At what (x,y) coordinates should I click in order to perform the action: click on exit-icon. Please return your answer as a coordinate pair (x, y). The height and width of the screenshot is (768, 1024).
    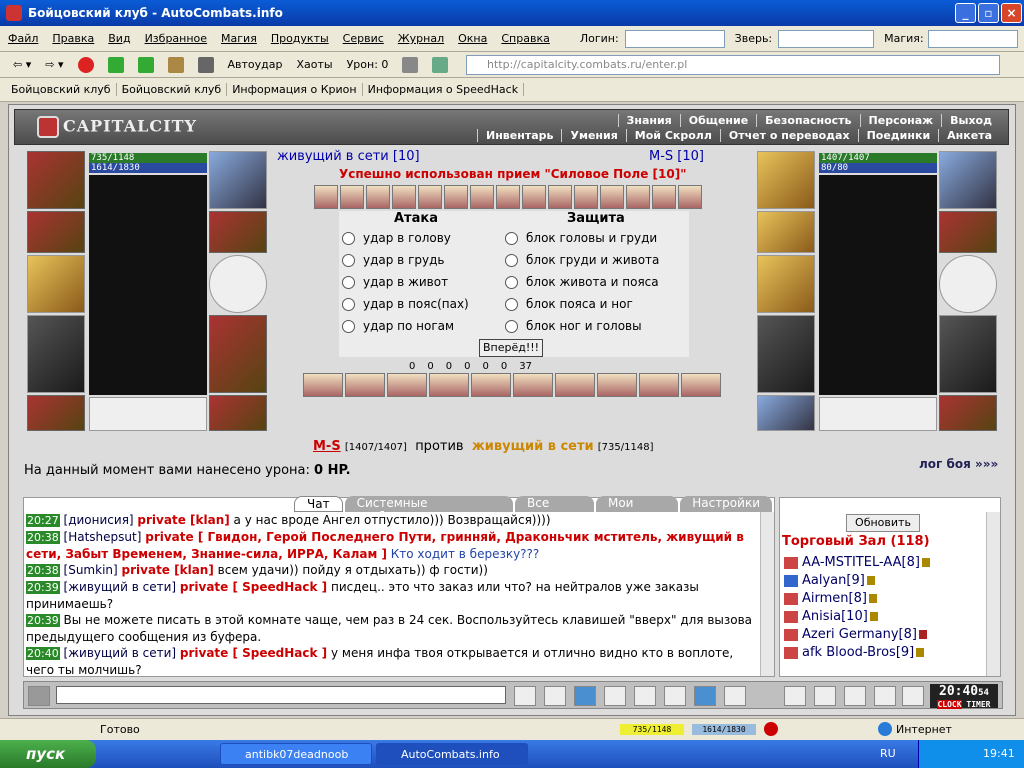
    Looking at the image, I should click on (913, 696).